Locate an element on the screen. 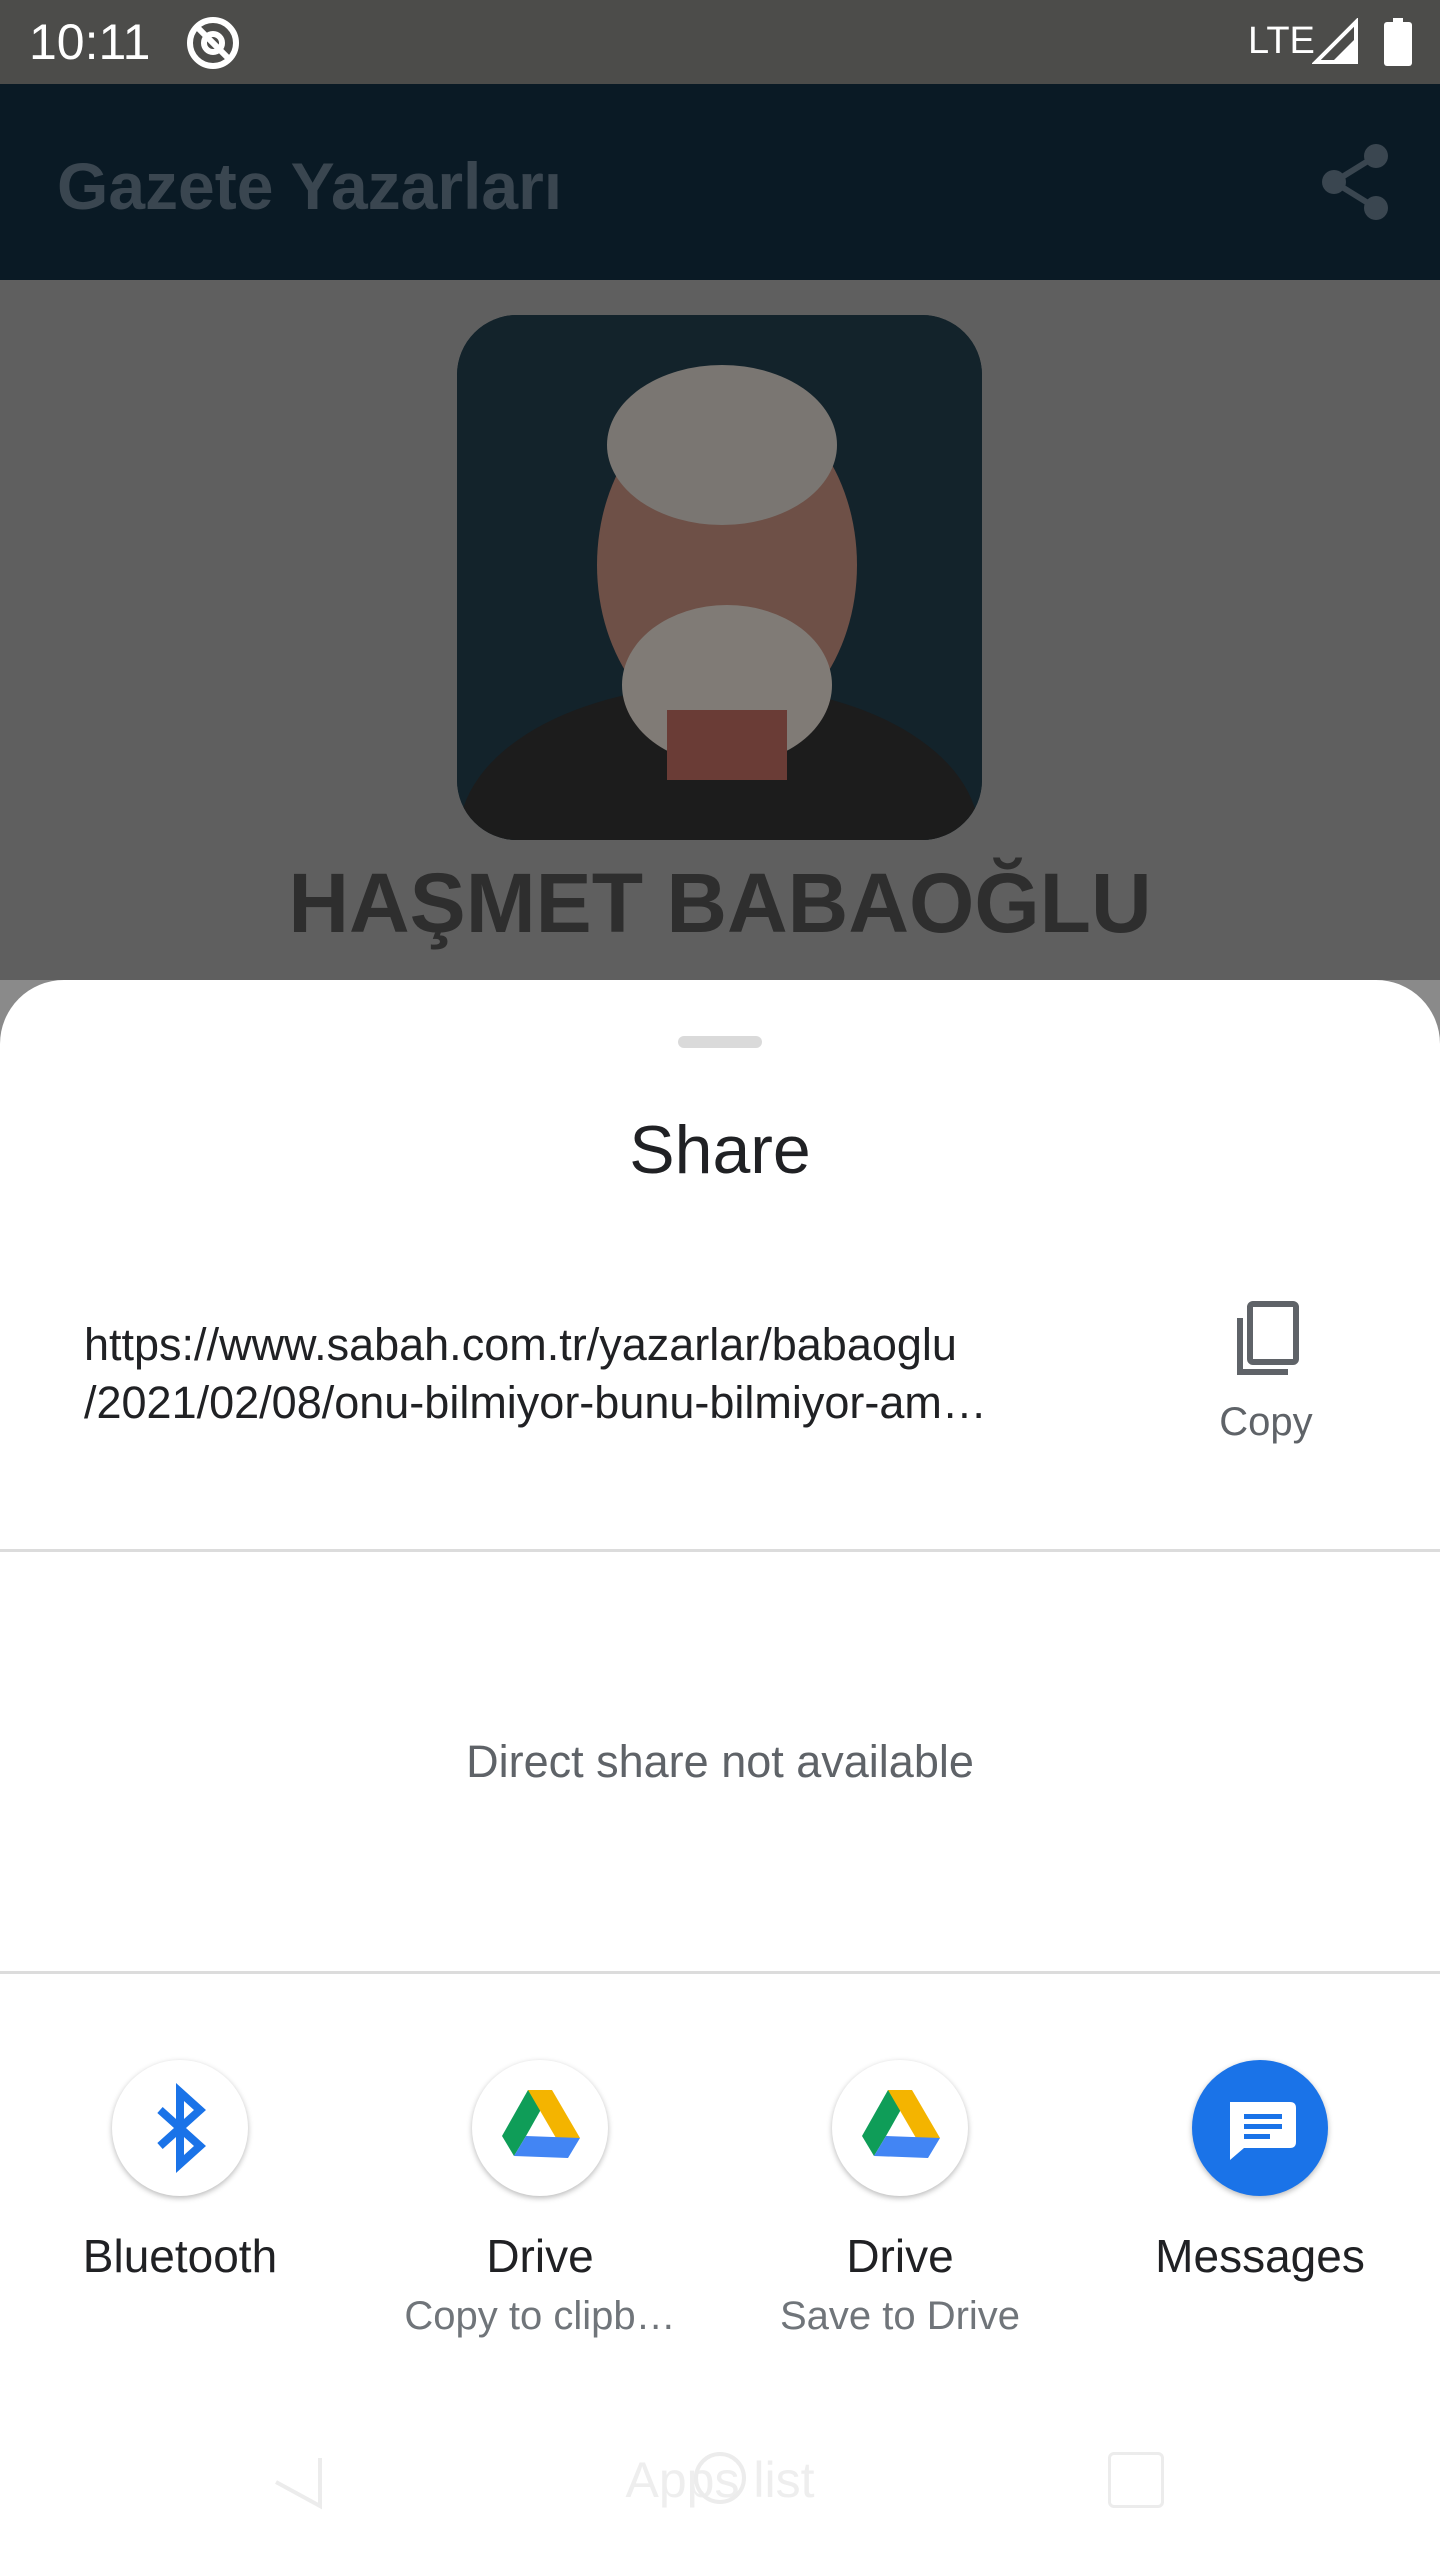  direct-share-message: Direct share not available is located at coordinates (720, 1761).